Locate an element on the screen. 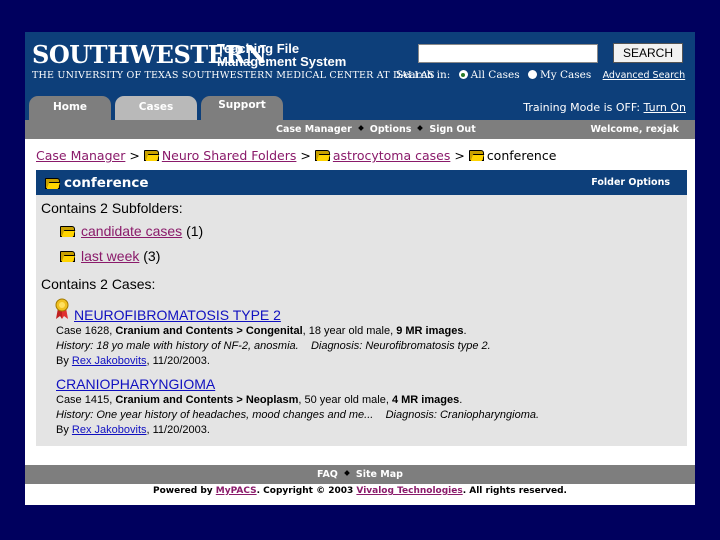  case-patient: , 50 year old male, is located at coordinates (343, 400).